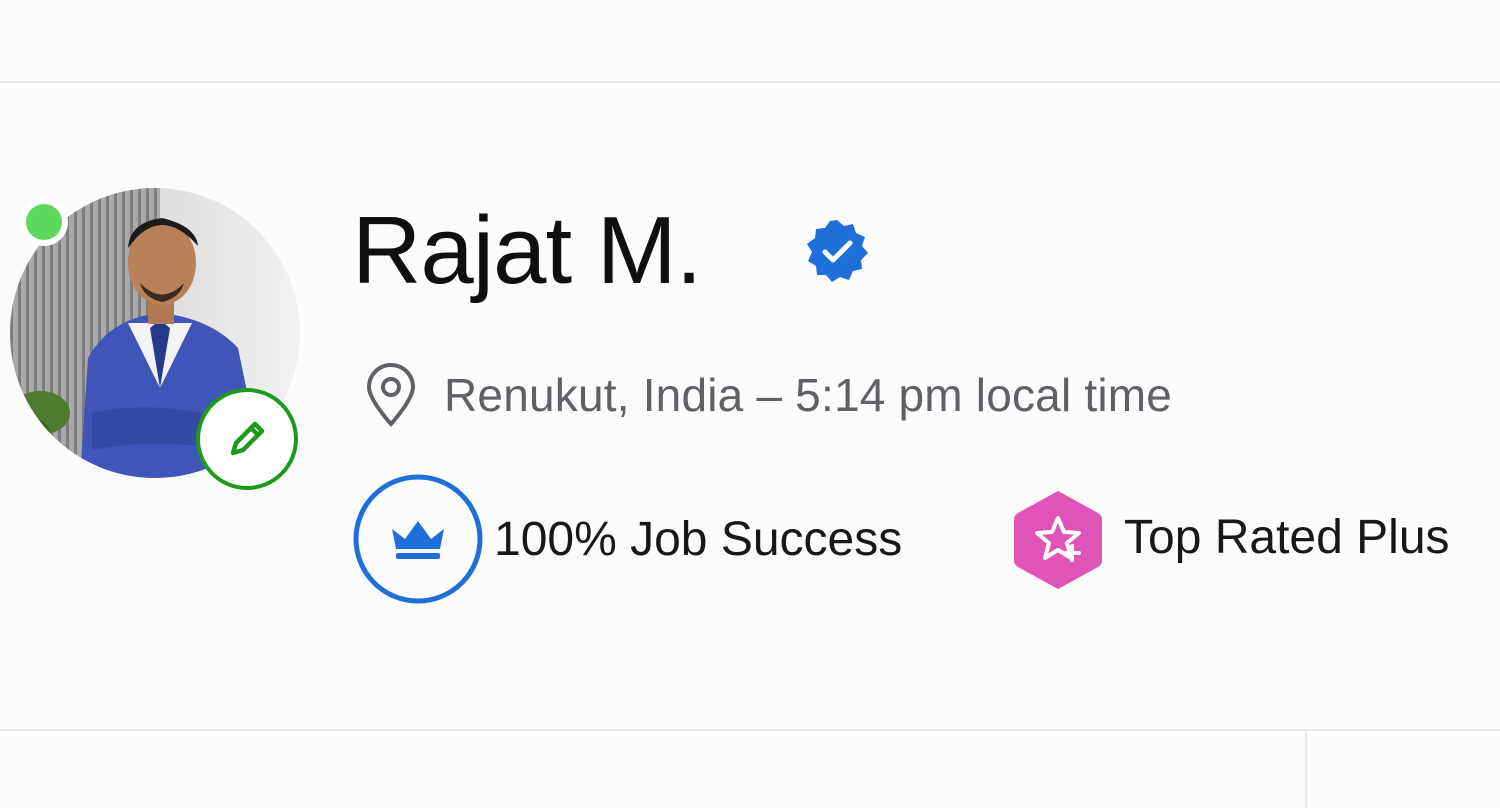 This screenshot has height=808, width=1500. What do you see at coordinates (750, 730) in the screenshot?
I see `bottom-divider` at bounding box center [750, 730].